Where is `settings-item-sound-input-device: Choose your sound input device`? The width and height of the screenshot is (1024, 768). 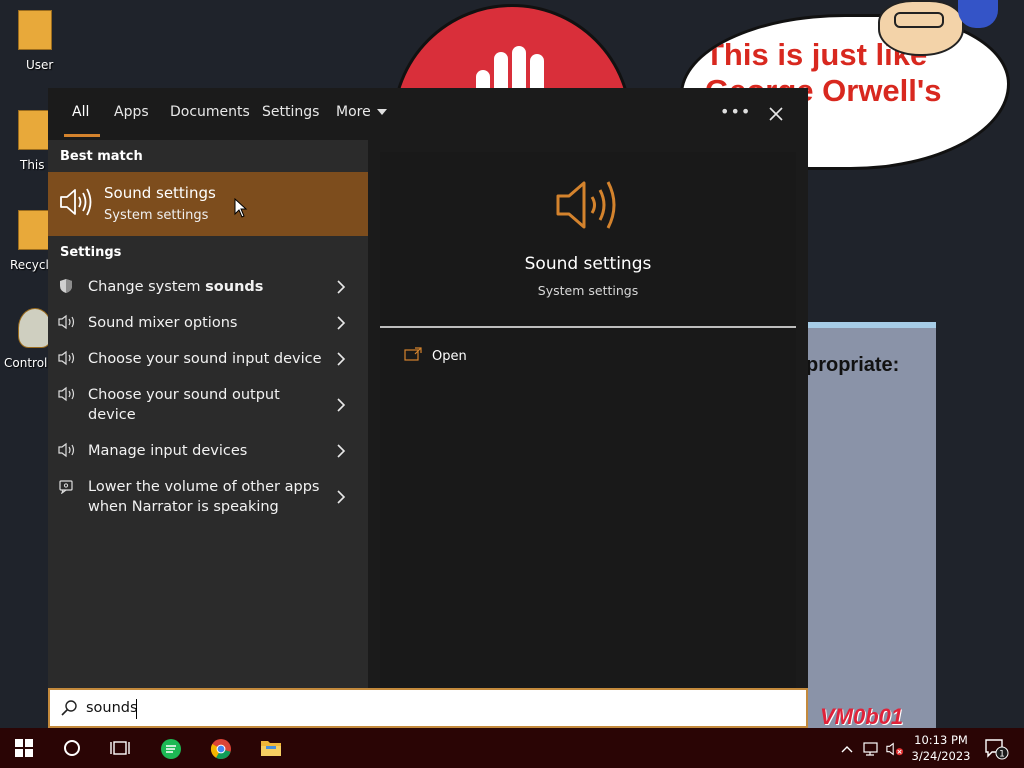 settings-item-sound-input-device: Choose your sound input device is located at coordinates (208, 358).